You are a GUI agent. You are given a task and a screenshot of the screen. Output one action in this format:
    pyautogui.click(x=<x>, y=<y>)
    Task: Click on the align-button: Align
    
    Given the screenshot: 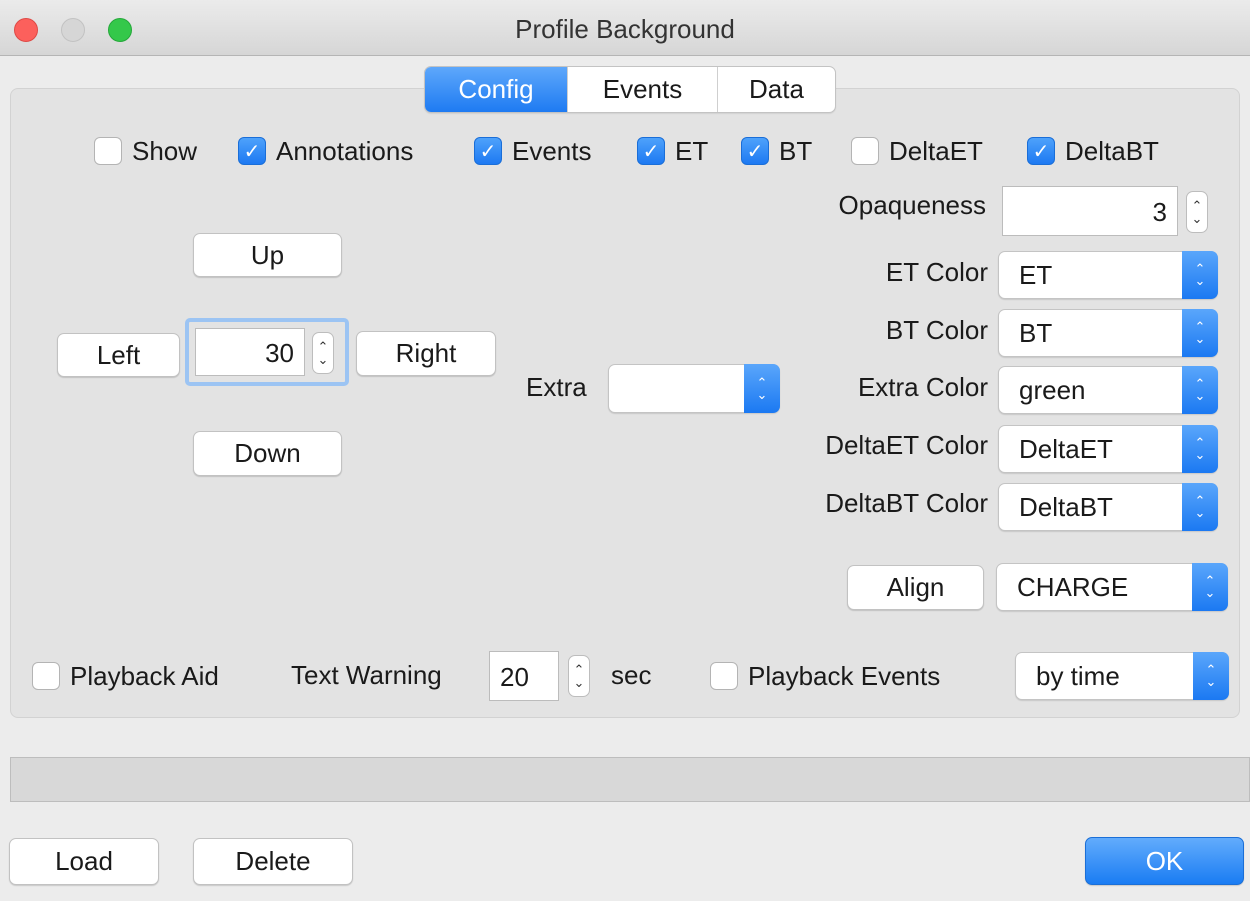 What is the action you would take?
    pyautogui.click(x=915, y=587)
    